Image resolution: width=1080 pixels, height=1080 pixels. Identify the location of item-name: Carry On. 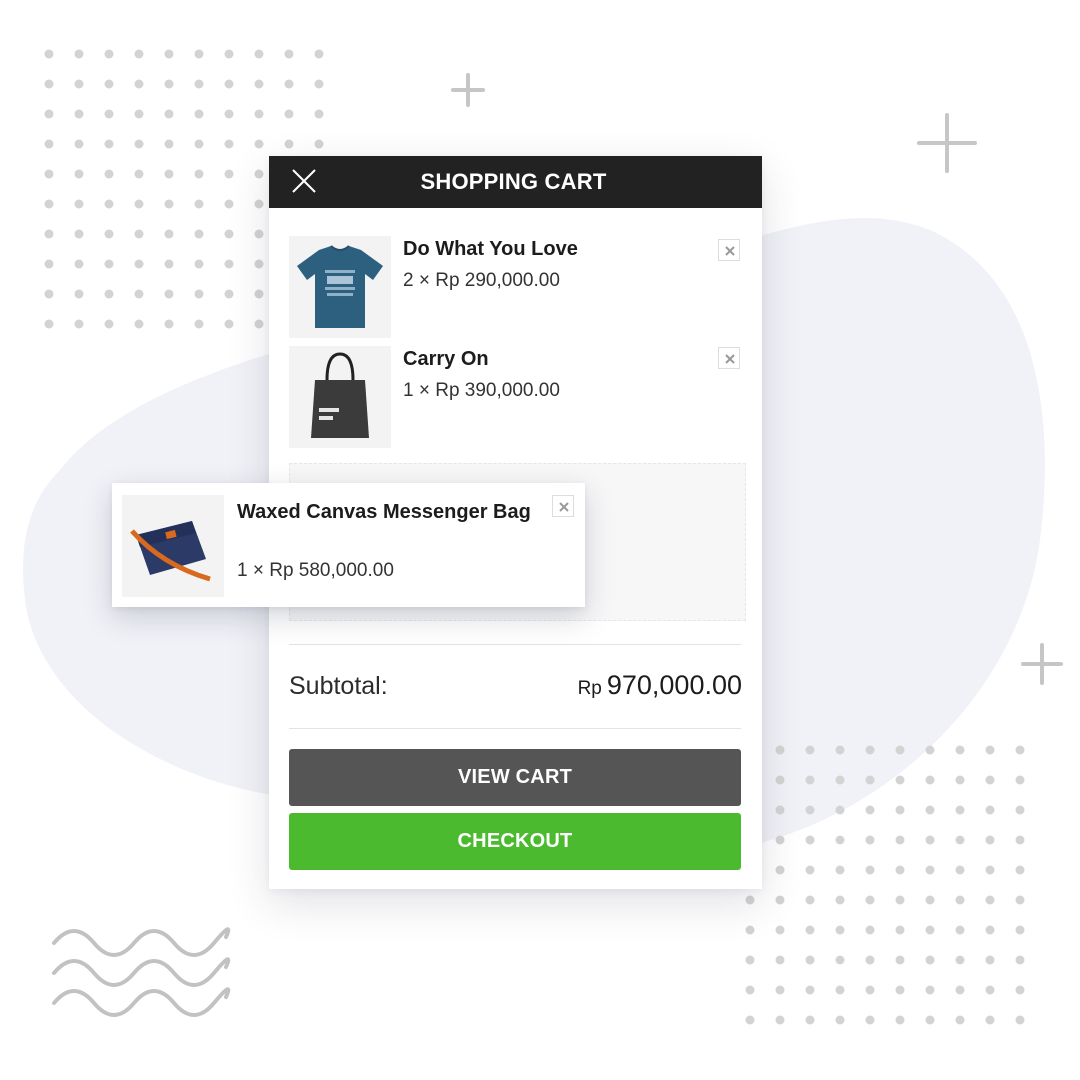
(446, 359).